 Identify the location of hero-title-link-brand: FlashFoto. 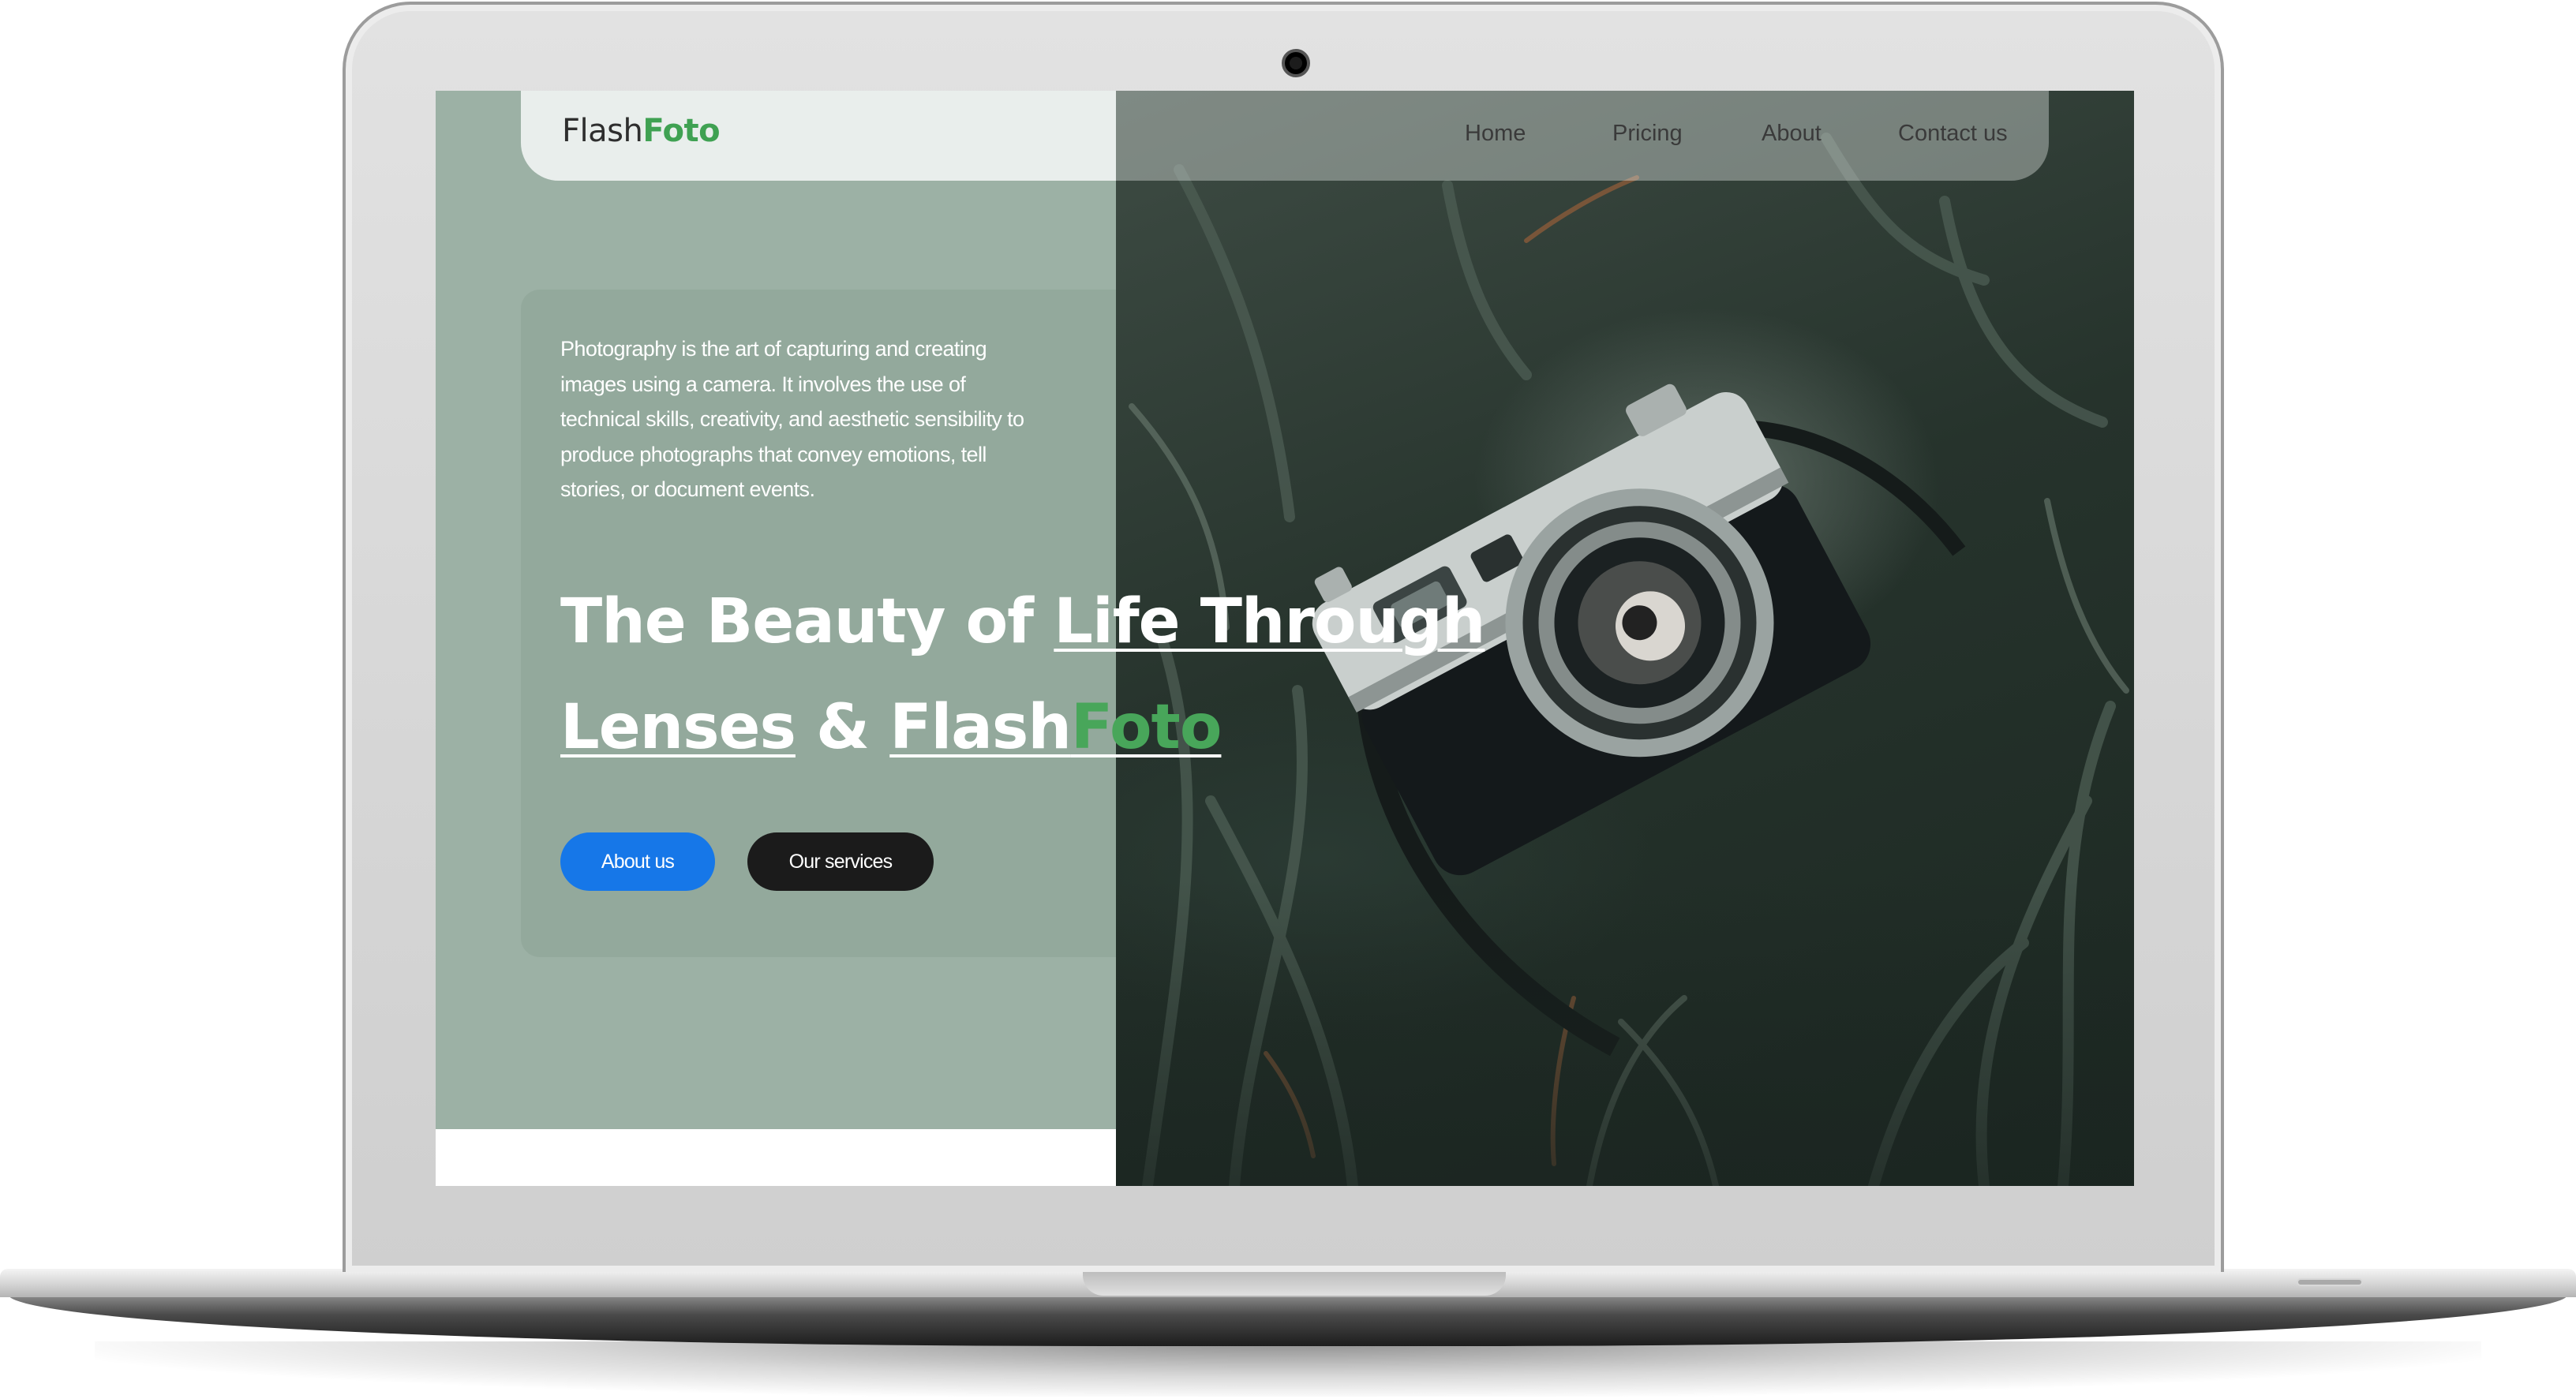
(1055, 727).